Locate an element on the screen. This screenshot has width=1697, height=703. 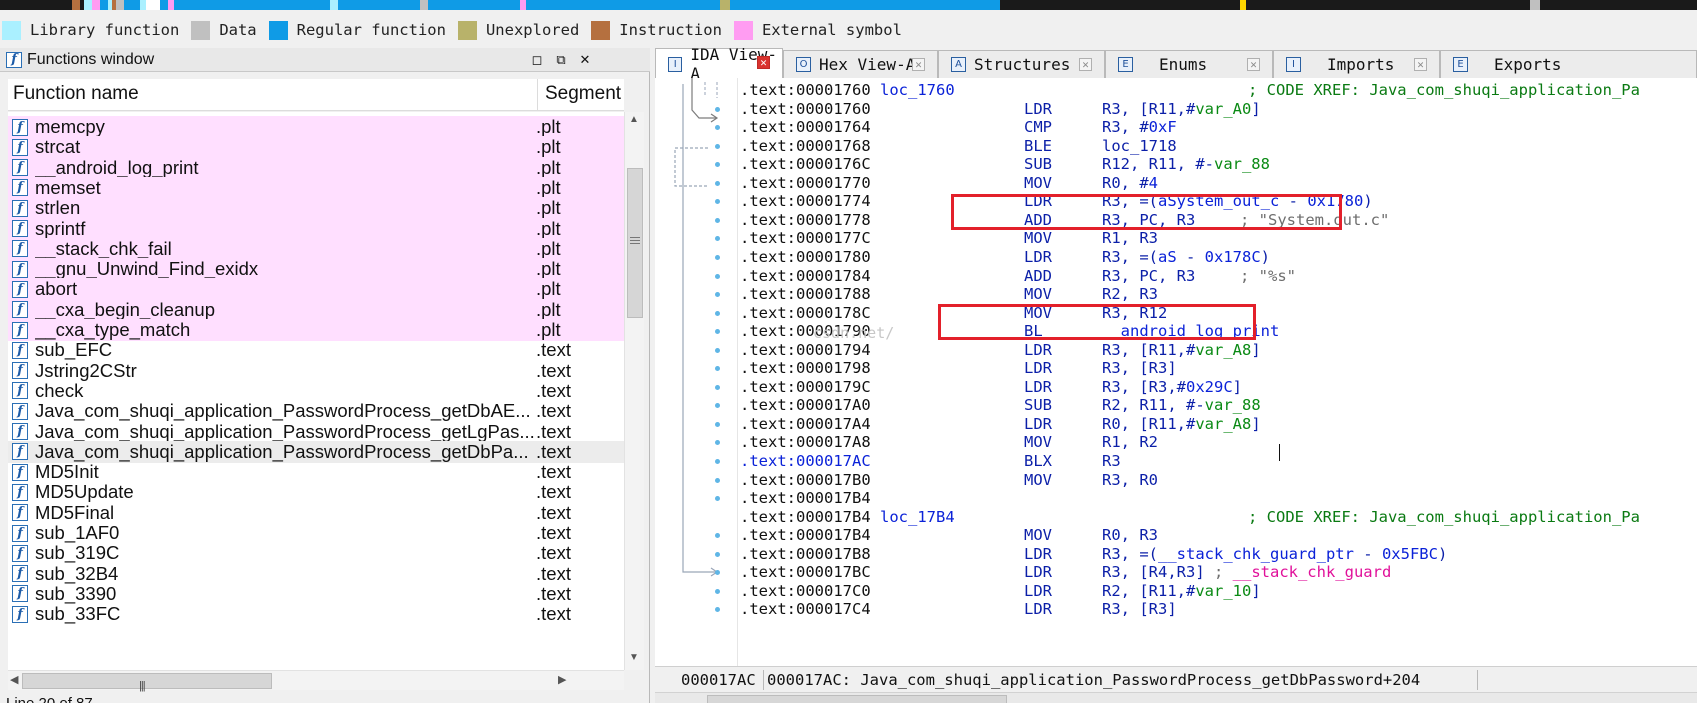
instruction-operands: R3, =(__stack_chk_guard_ptr - 0x5FBC) is located at coordinates (1274, 554).